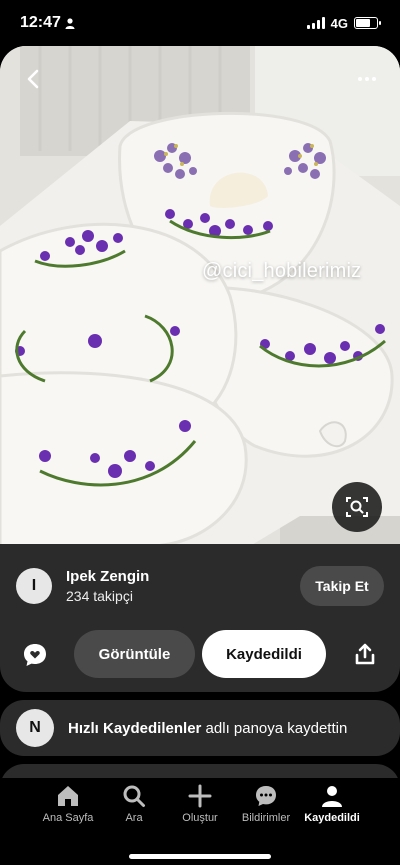  What do you see at coordinates (34, 586) in the screenshot?
I see `creator-avatar: I` at bounding box center [34, 586].